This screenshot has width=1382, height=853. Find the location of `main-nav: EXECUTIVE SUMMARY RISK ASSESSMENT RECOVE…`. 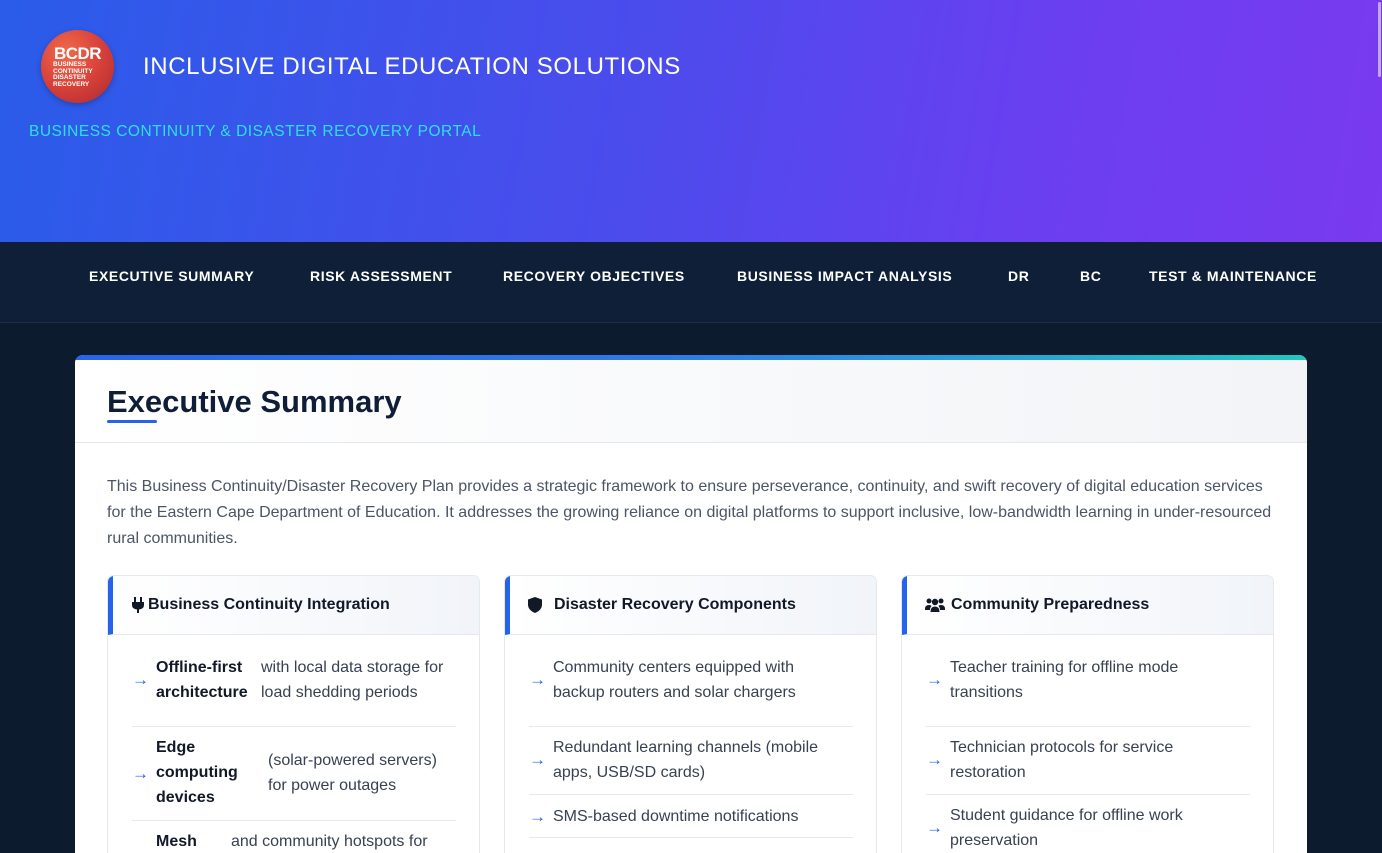

main-nav: EXECUTIVE SUMMARY RISK ASSESSMENT RECOVE… is located at coordinates (691, 282).